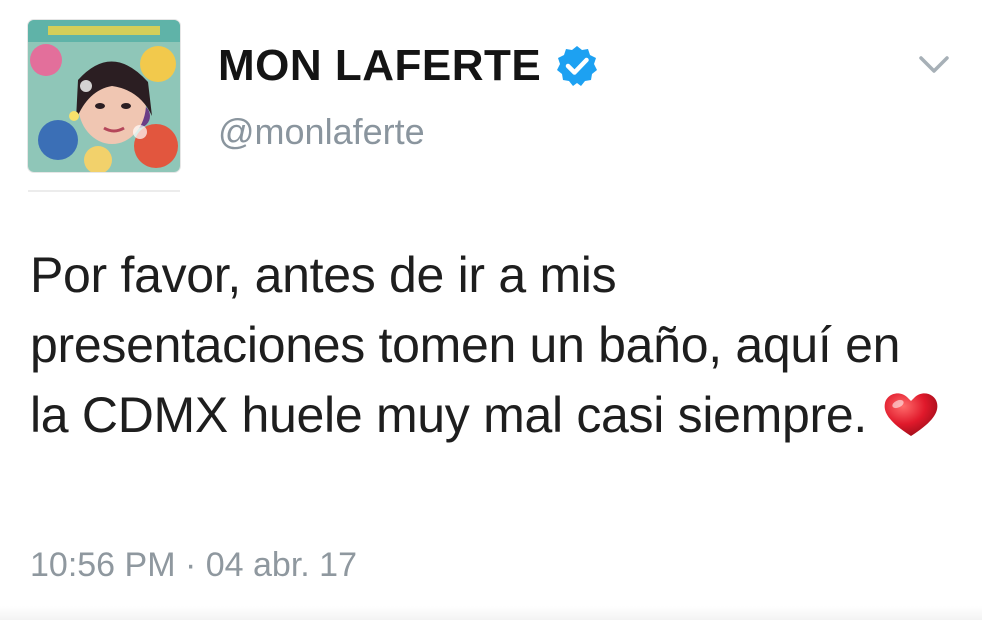 The image size is (982, 620). I want to click on avatar-divider, so click(104, 191).